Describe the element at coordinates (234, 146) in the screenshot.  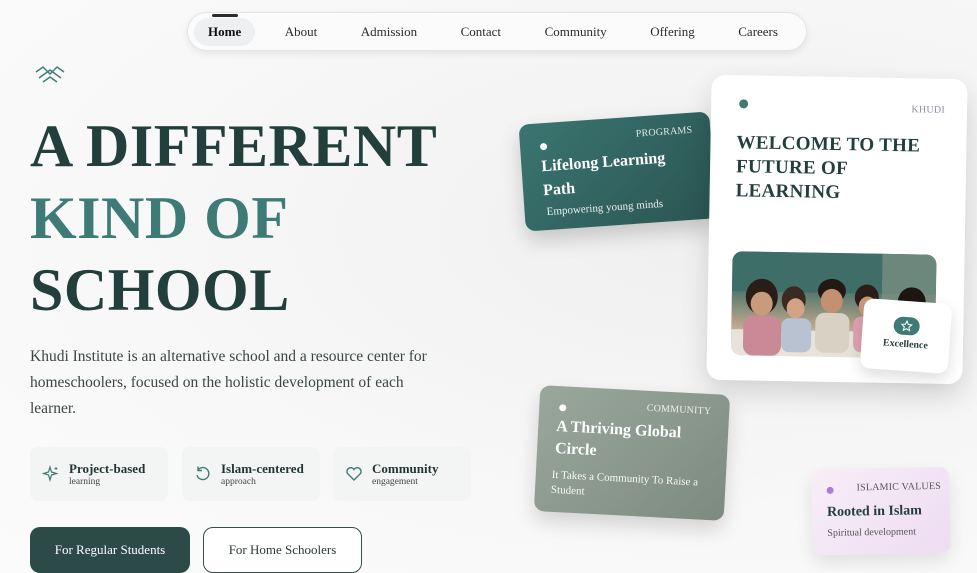
I see `hero-title-line1: A DIFFERENT` at that location.